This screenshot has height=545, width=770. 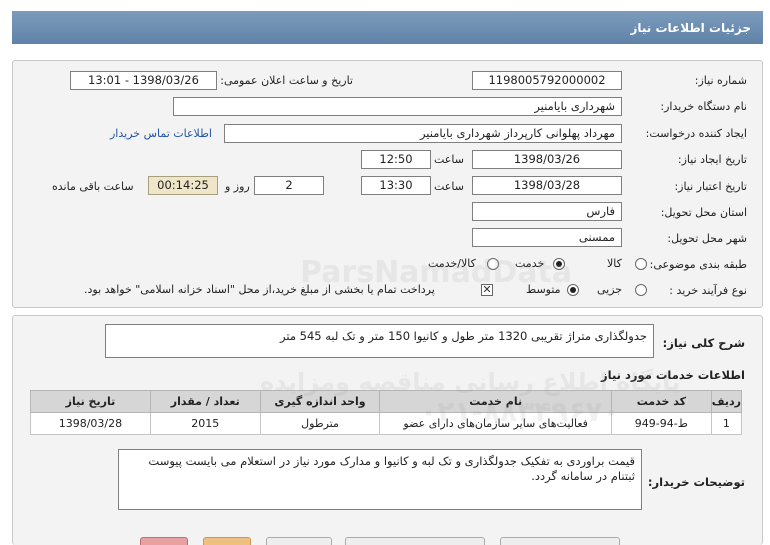 What do you see at coordinates (299, 541) in the screenshot?
I see `bottom-button-gray` at bounding box center [299, 541].